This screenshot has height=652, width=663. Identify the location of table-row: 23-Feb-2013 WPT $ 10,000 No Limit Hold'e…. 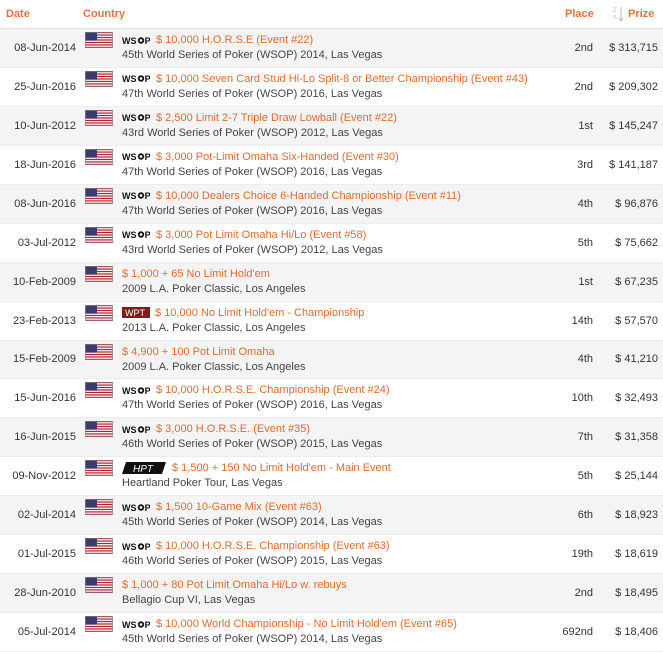
(331, 321).